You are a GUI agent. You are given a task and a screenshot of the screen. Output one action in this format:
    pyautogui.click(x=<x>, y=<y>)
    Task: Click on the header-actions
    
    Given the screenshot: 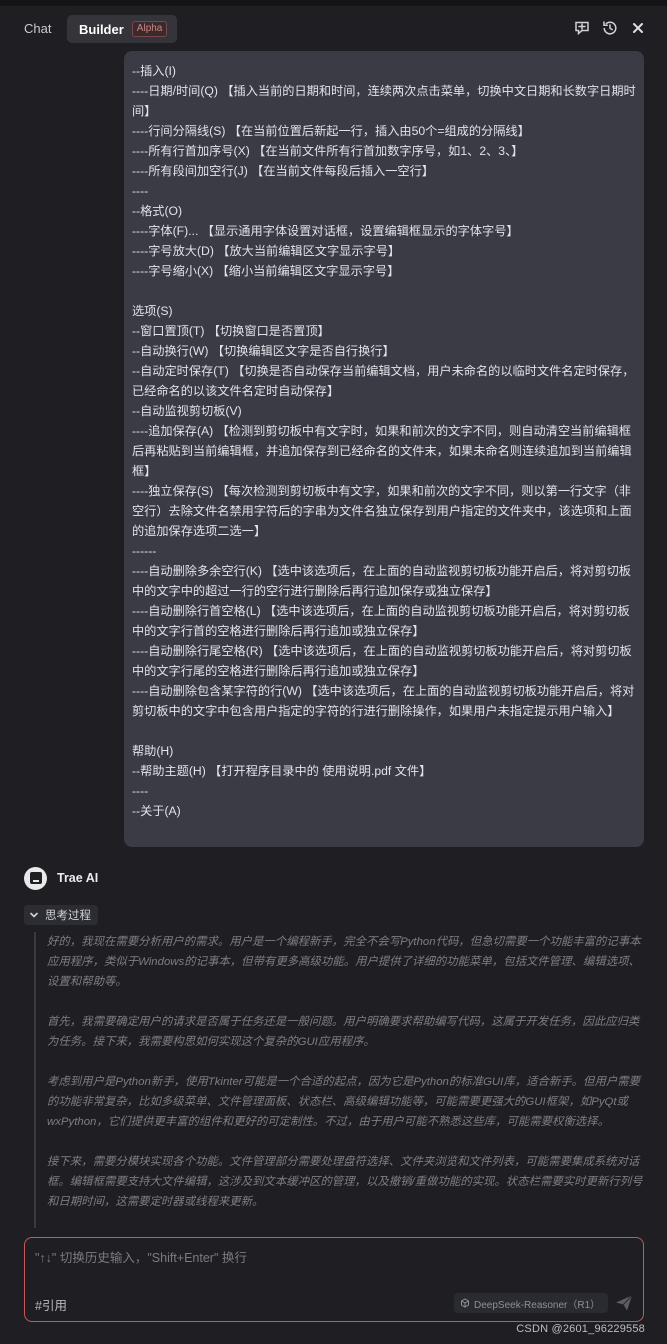 What is the action you would take?
    pyautogui.click(x=610, y=28)
    